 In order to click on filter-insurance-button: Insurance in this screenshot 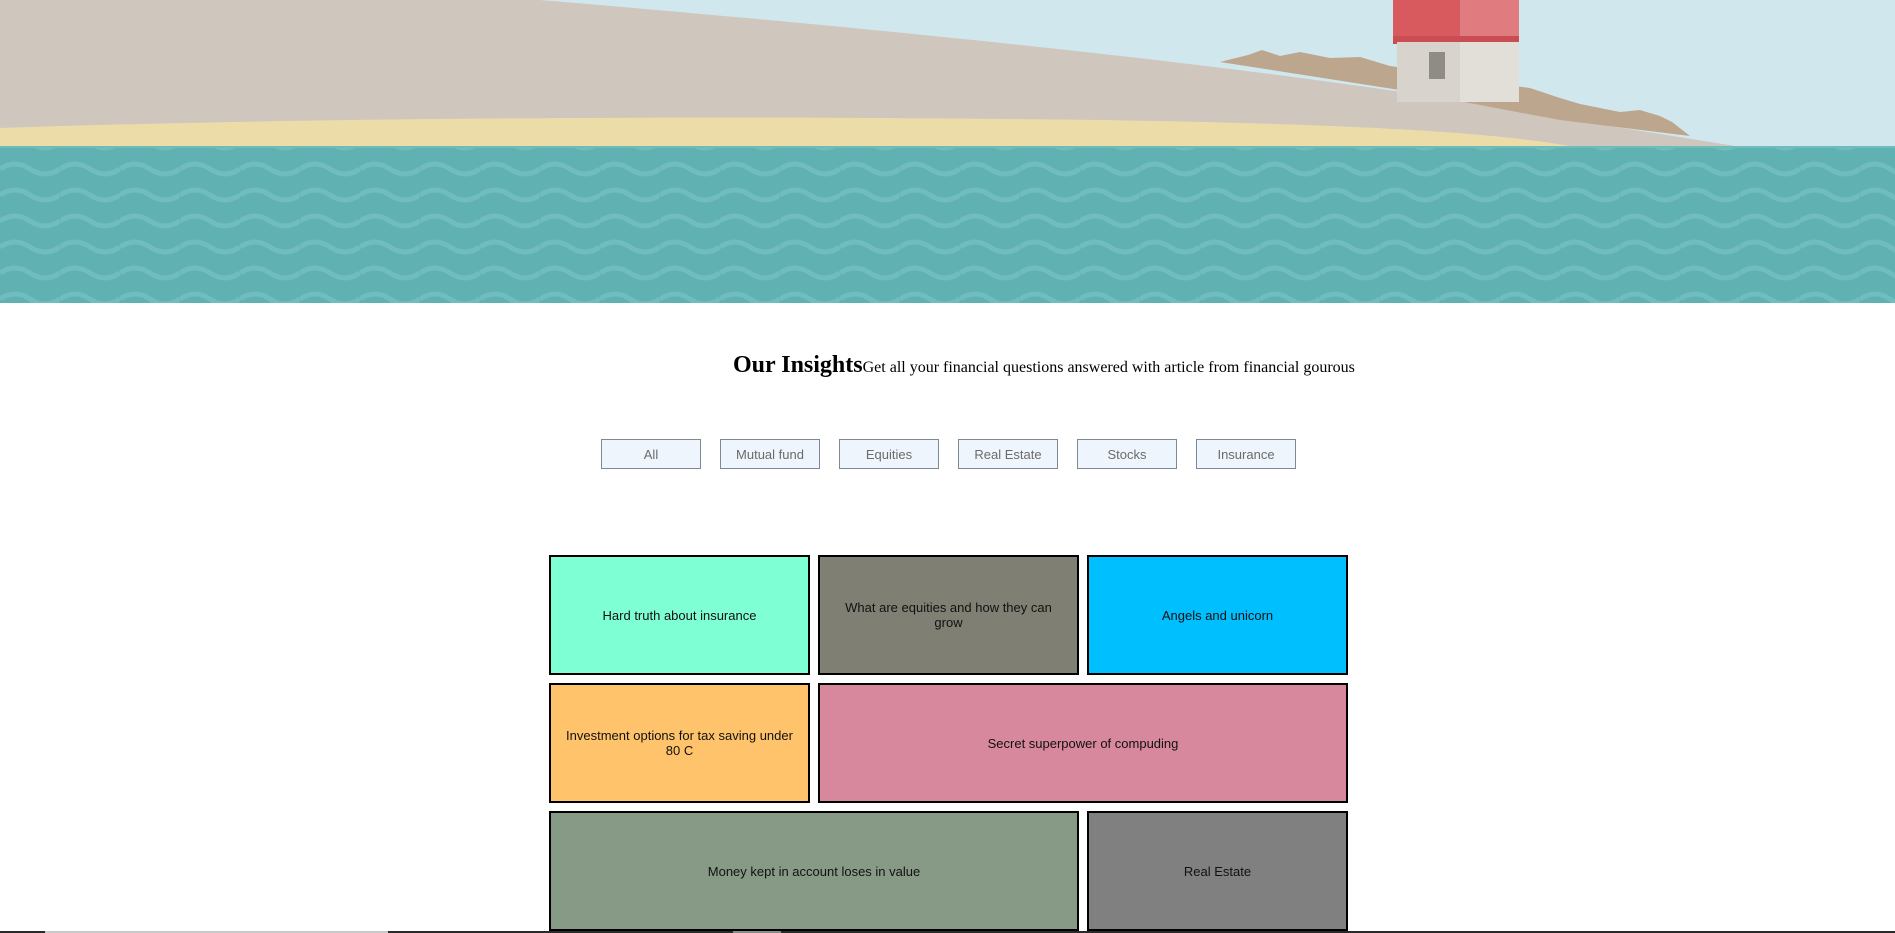, I will do `click(1246, 454)`.